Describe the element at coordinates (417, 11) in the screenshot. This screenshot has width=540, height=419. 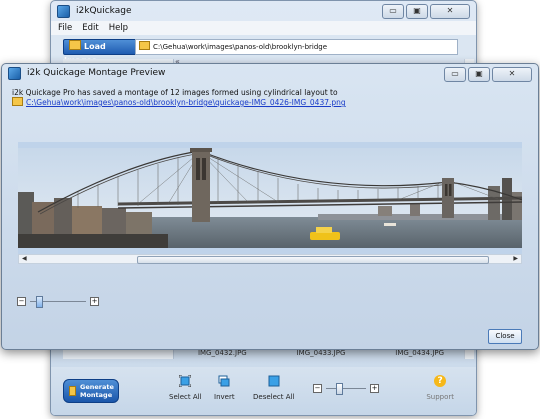
I see `maximize-button: ▣` at that location.